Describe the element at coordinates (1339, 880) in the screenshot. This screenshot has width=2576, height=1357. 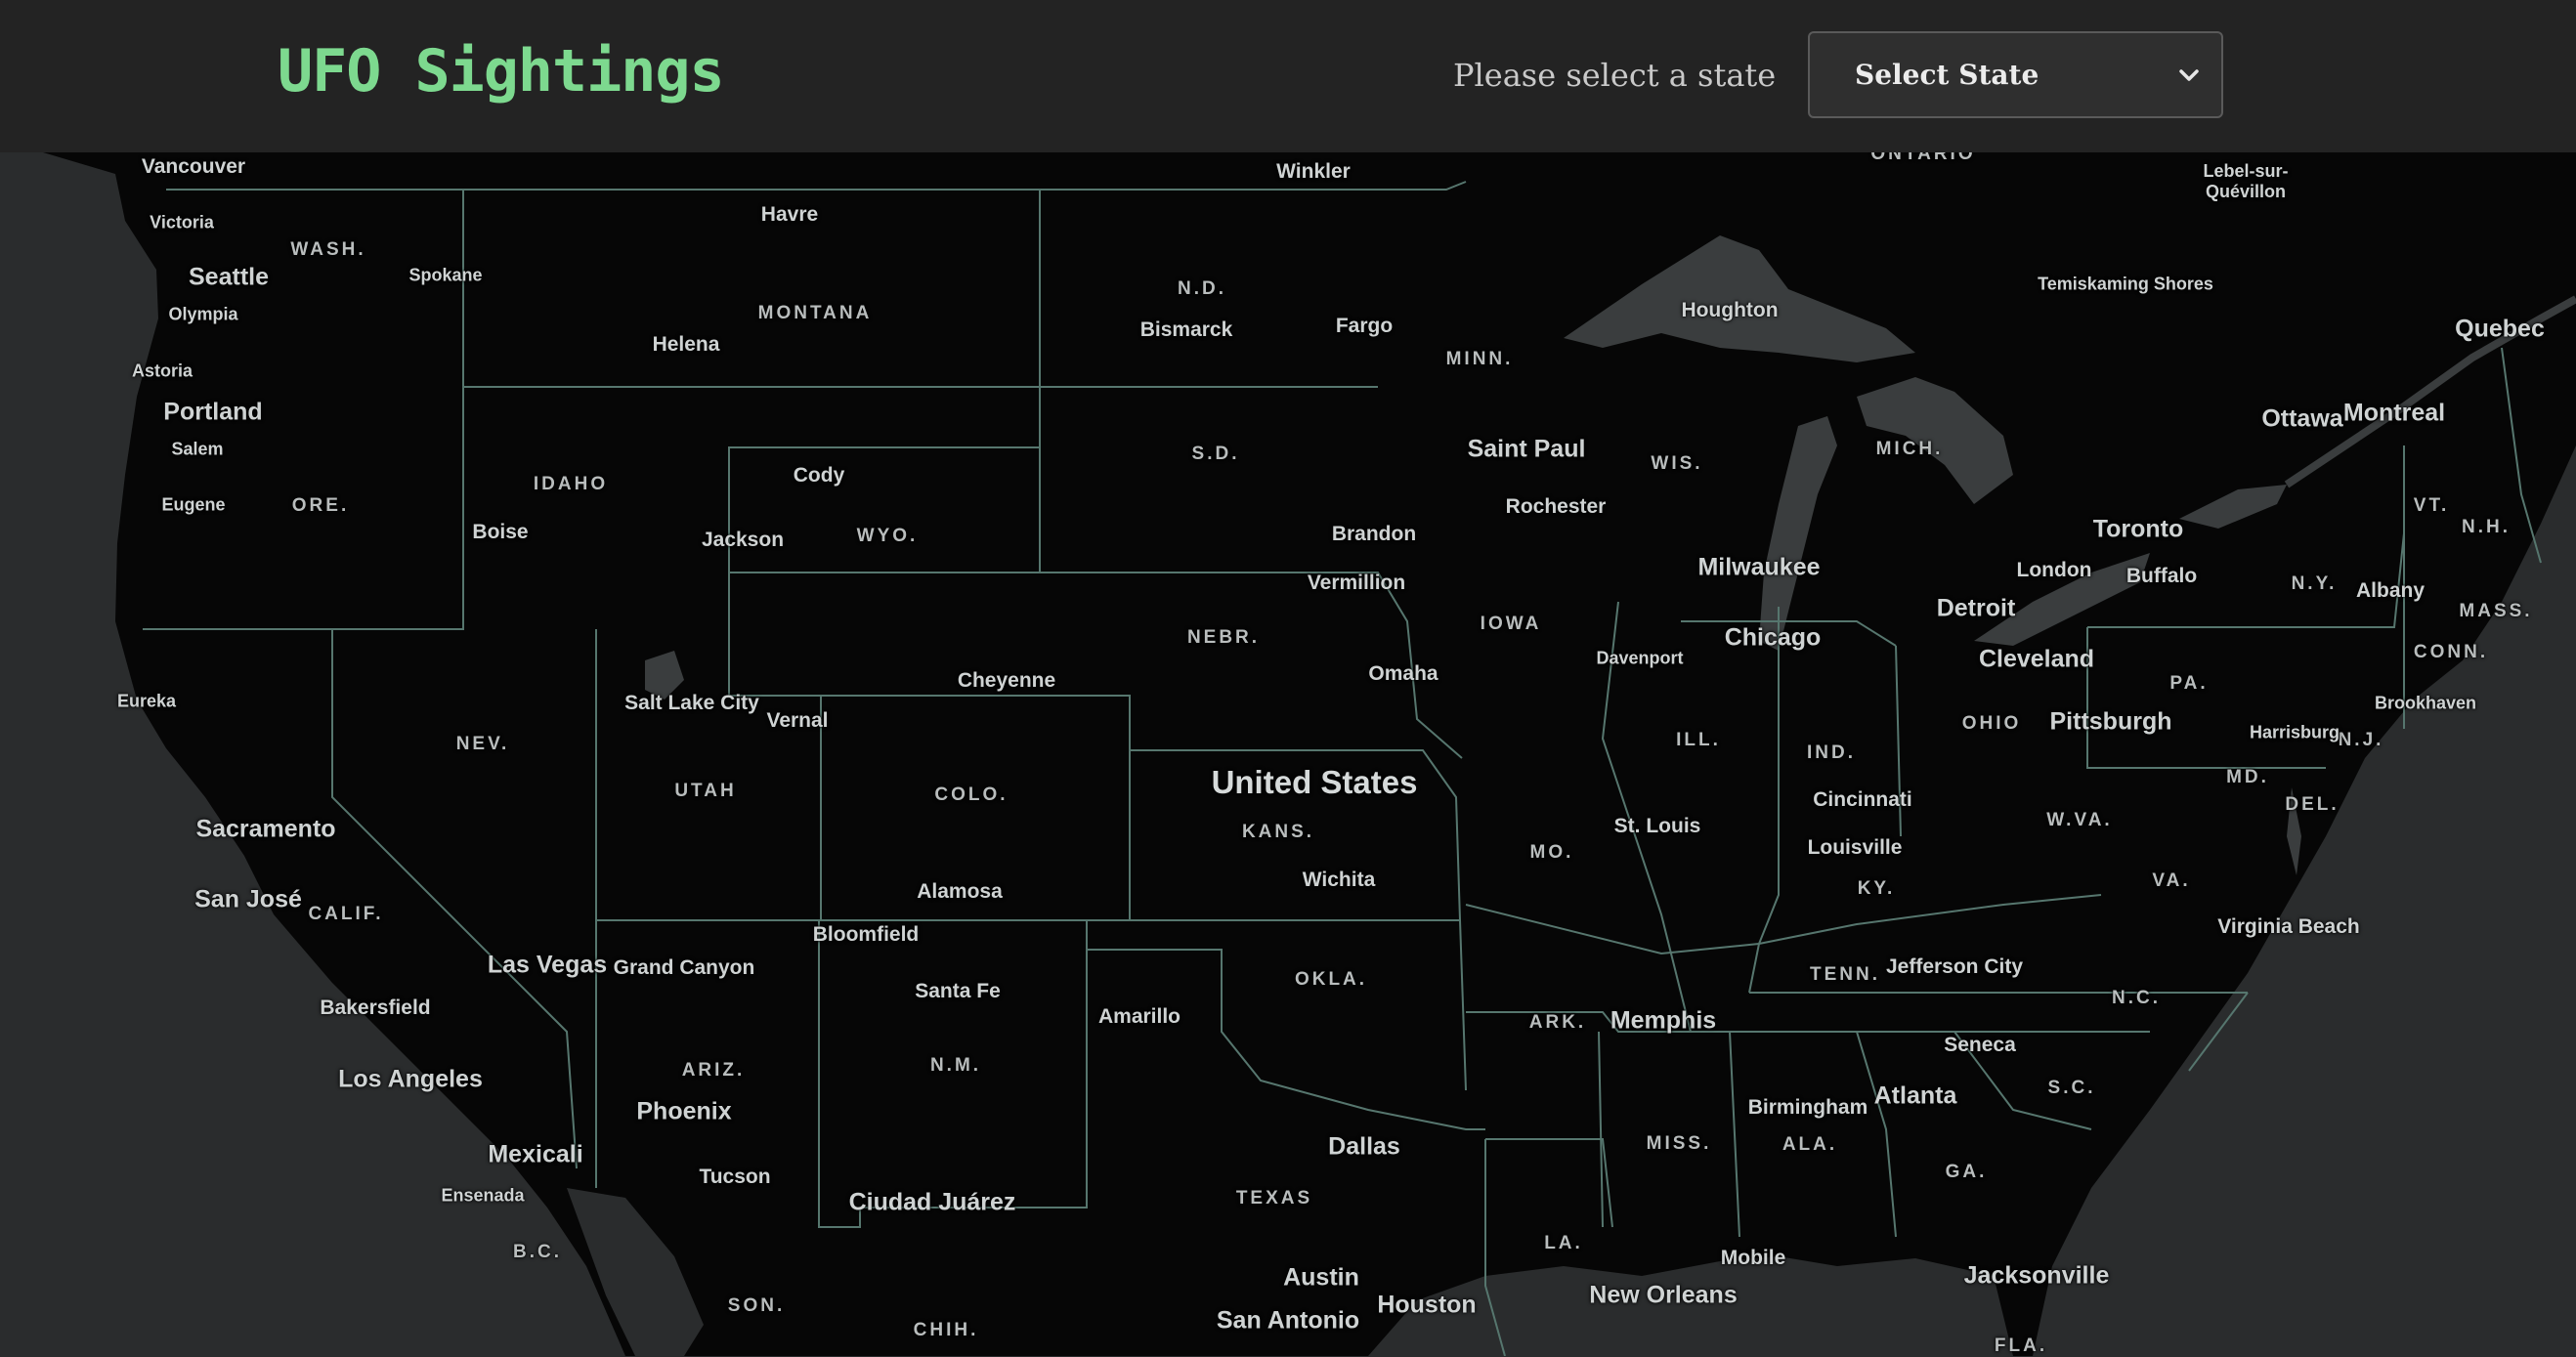
I see `city-label: Wichita` at that location.